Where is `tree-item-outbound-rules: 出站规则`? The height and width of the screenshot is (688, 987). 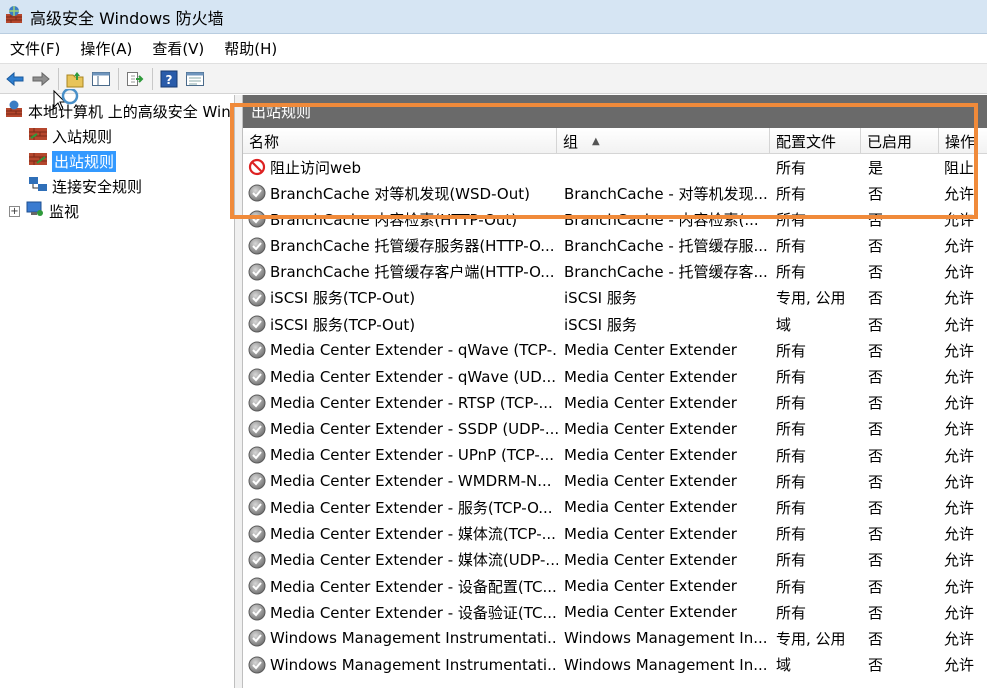 tree-item-outbound-rules: 出站规则 is located at coordinates (72, 161).